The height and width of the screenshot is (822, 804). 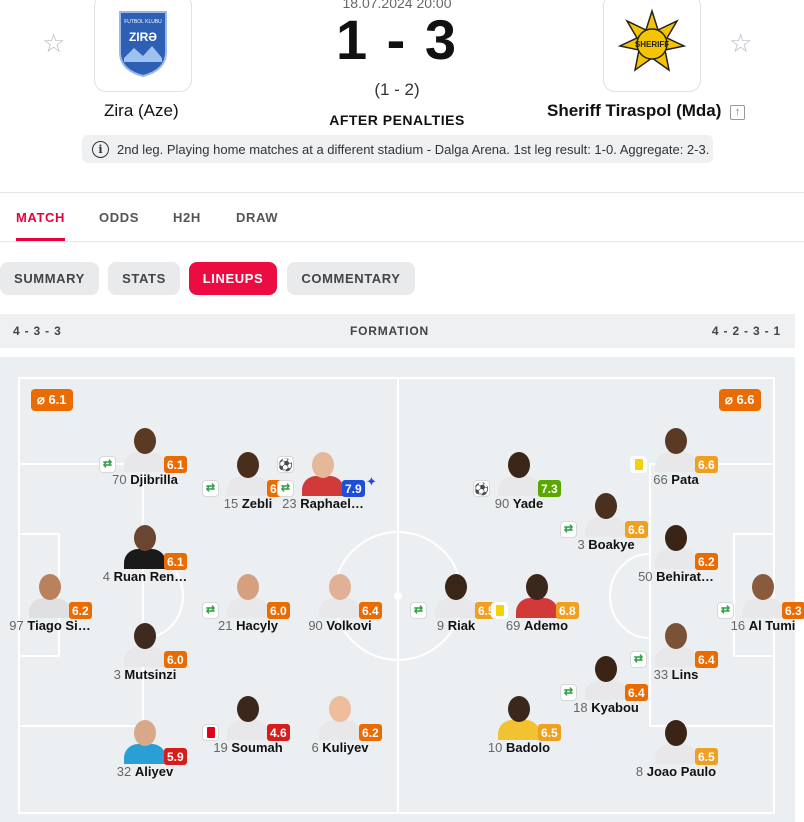 I want to click on player-name: 69 Ademo, so click(x=537, y=625).